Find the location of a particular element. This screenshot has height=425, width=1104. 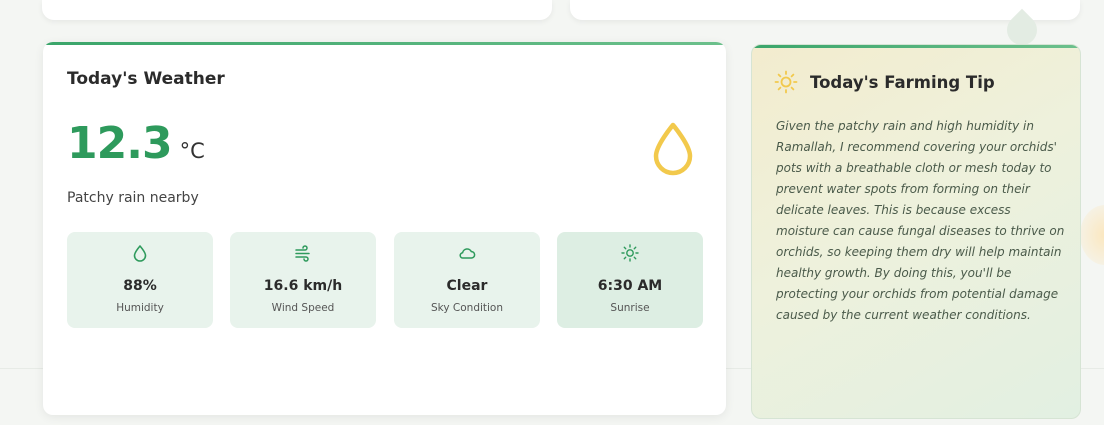

glow-decoration is located at coordinates (1092, 235).